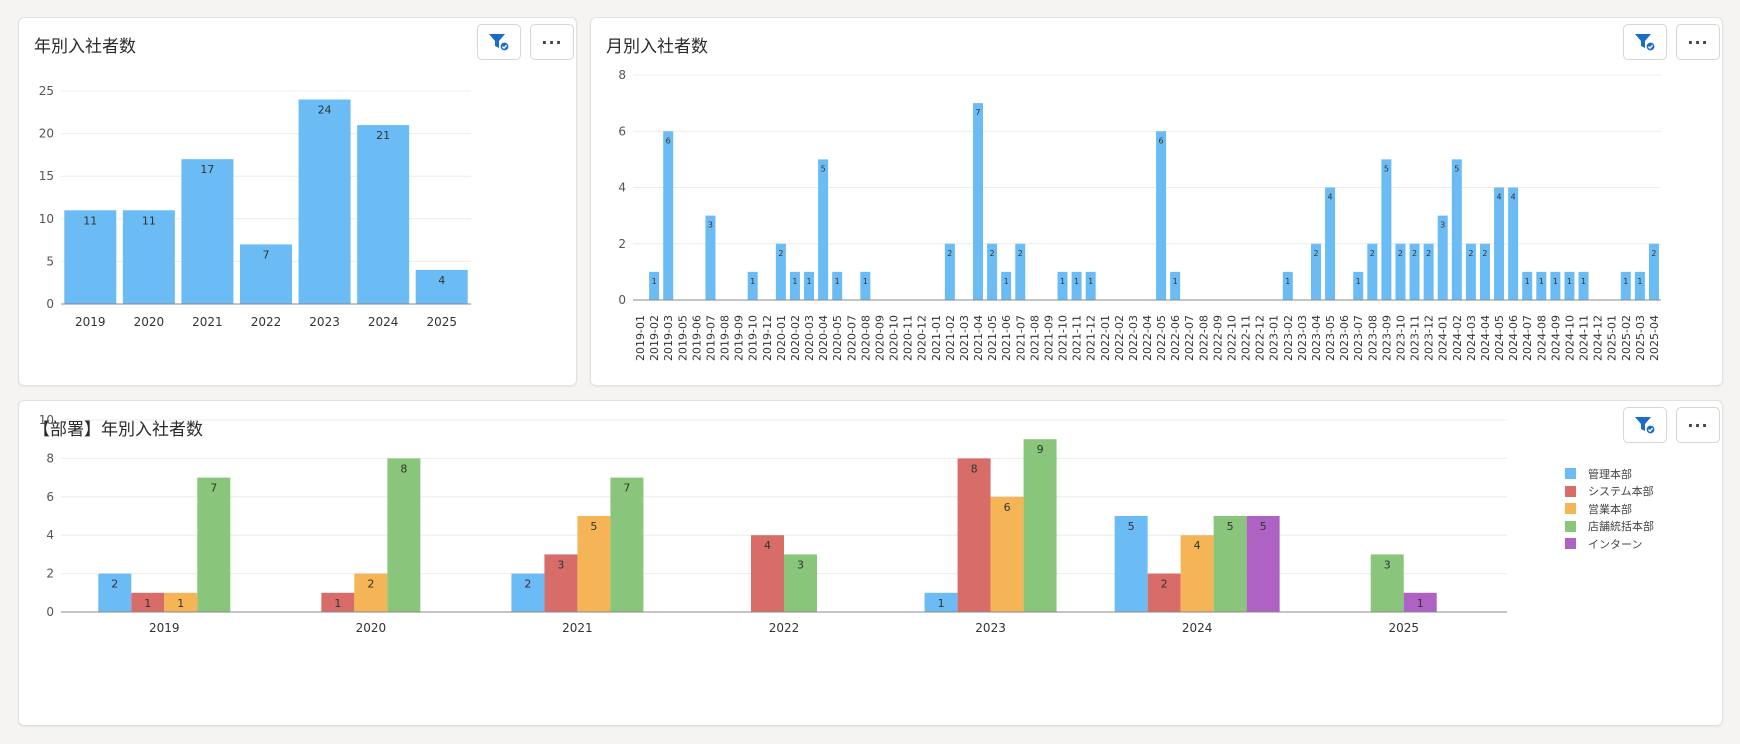  What do you see at coordinates (622, 244) in the screenshot?
I see `y-tick-label: 2` at bounding box center [622, 244].